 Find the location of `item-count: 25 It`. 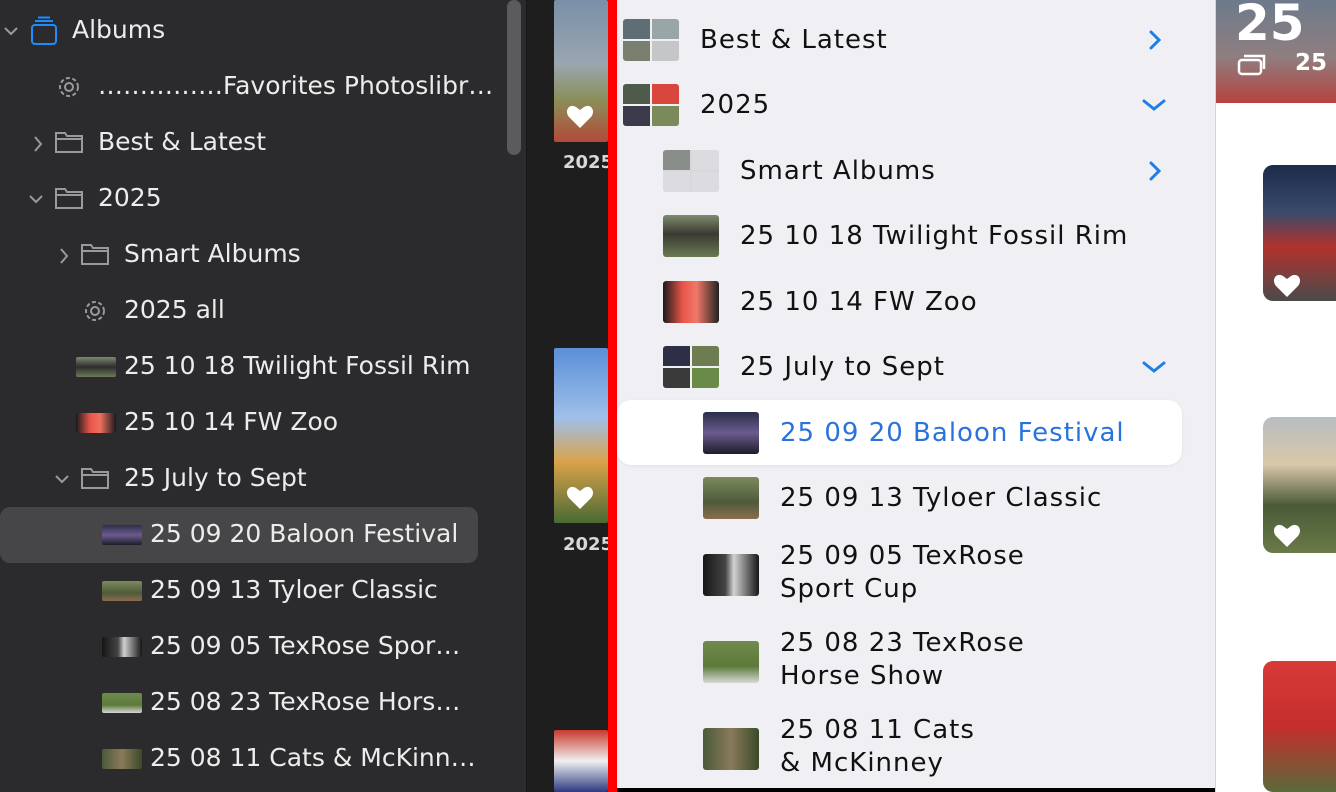

item-count: 25 It is located at coordinates (1315, 63).